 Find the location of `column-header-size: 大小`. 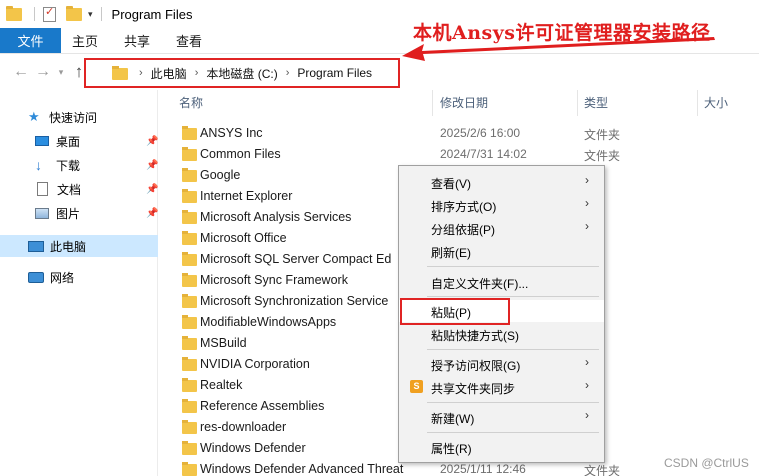

column-header-size: 大小 is located at coordinates (716, 102).